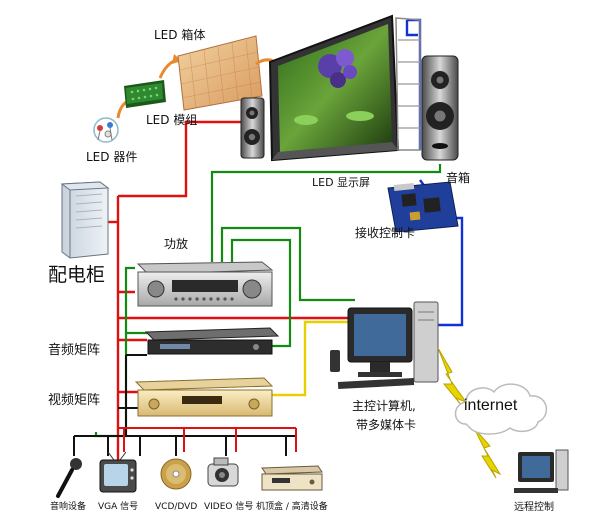 Image resolution: width=600 pixels, height=532 pixels. Describe the element at coordinates (145, 94) in the screenshot. I see `led-module-icon` at that location.